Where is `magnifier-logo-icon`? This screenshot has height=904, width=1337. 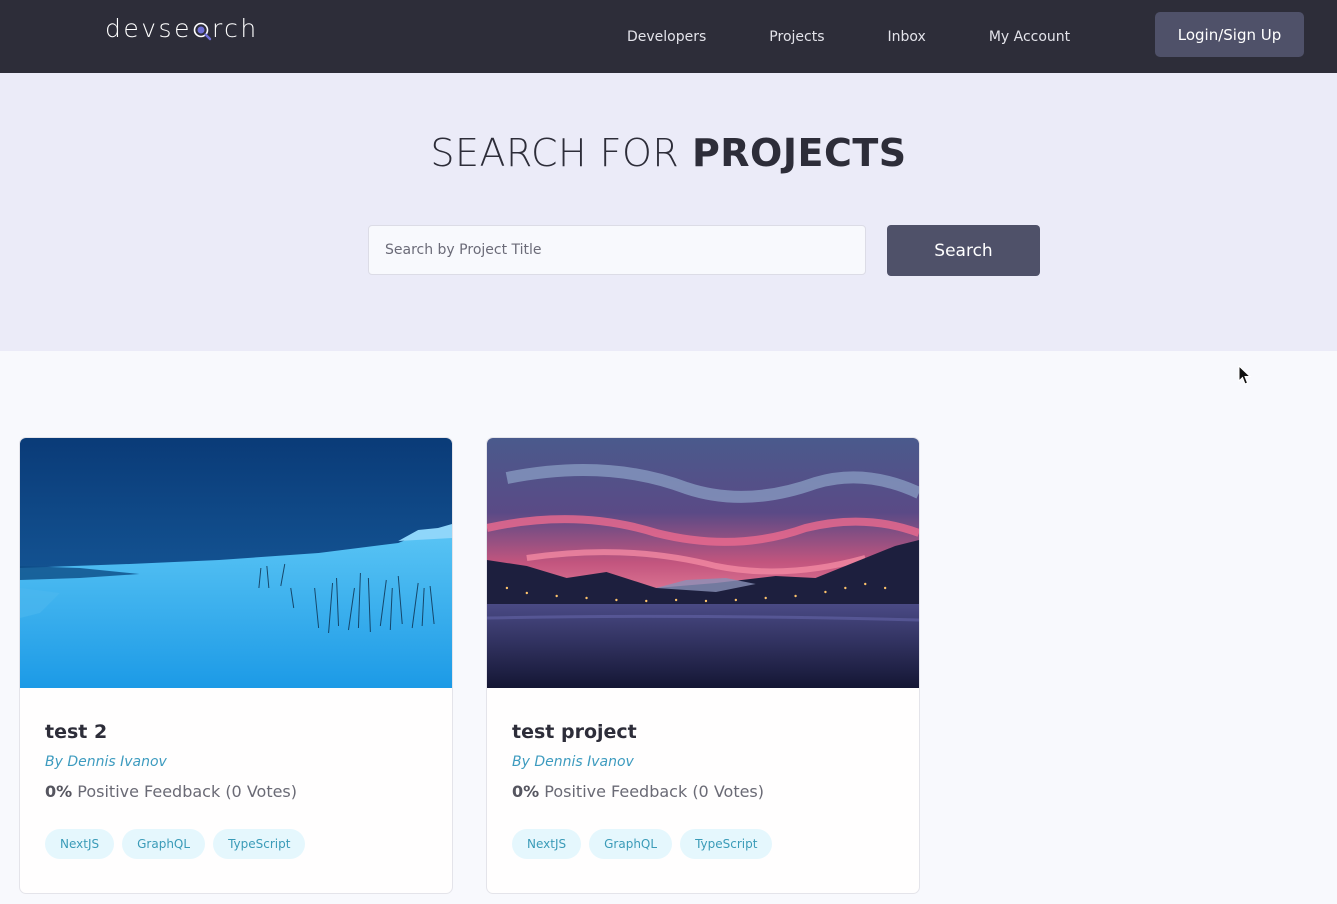 magnifier-logo-icon is located at coordinates (202, 29).